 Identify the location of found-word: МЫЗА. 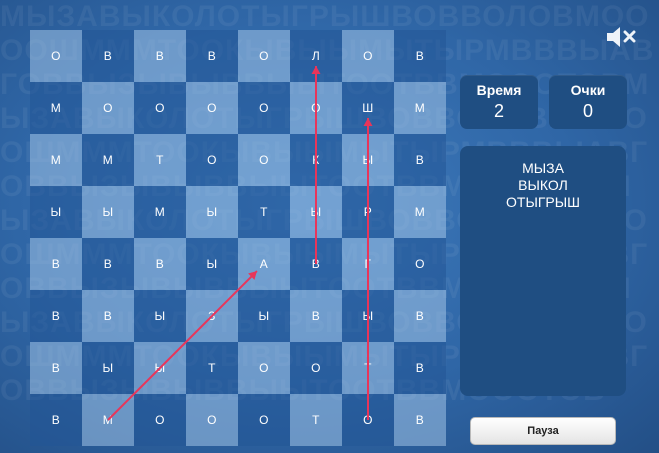
(543, 168).